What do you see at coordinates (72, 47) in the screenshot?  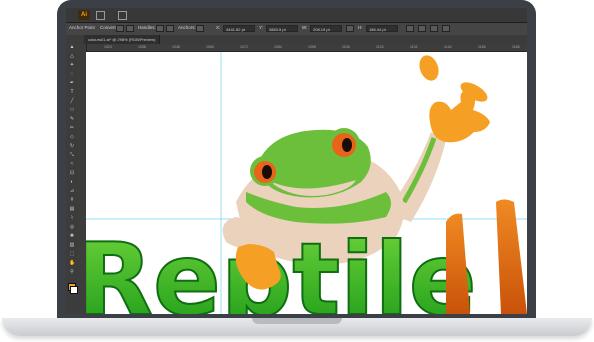 I see `selection-tool-icon: ▲` at bounding box center [72, 47].